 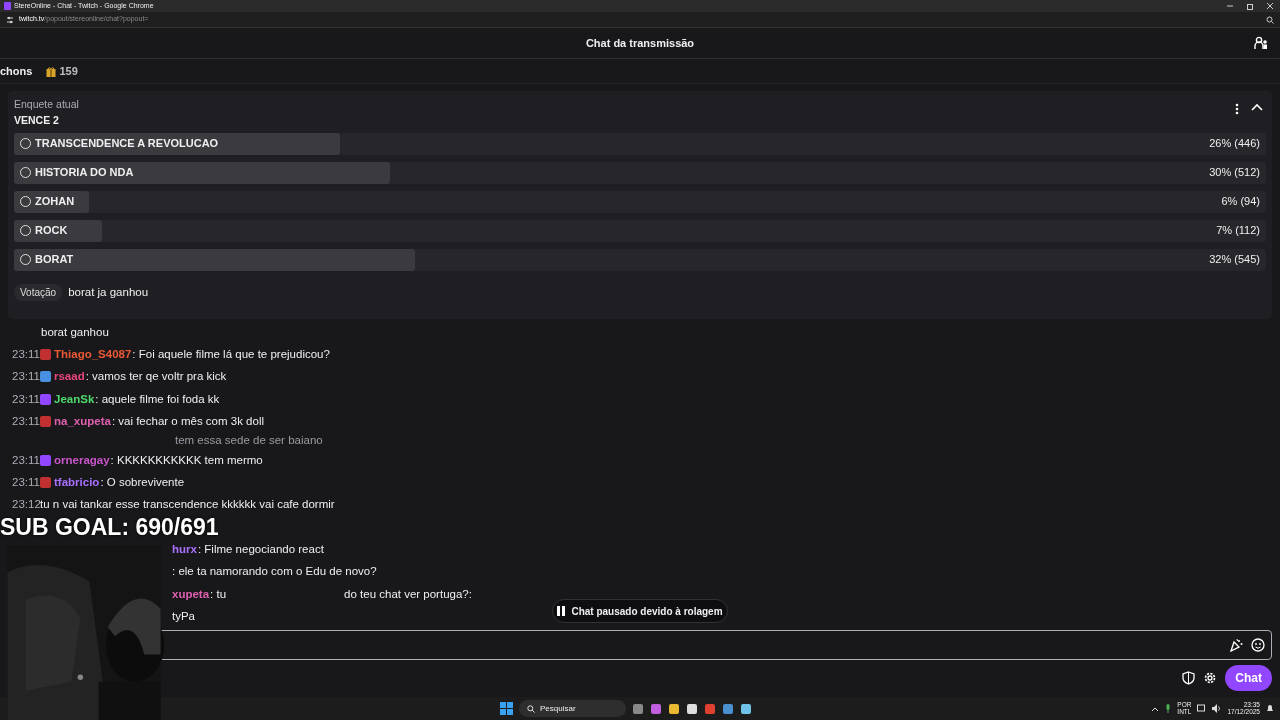 What do you see at coordinates (640, 43) in the screenshot?
I see `chat-title: Chat da transmissão` at bounding box center [640, 43].